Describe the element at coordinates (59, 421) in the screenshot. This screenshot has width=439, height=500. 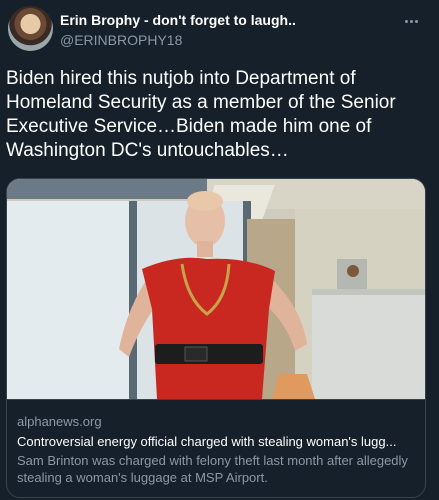
I see `card-domain: alphanews.org` at that location.